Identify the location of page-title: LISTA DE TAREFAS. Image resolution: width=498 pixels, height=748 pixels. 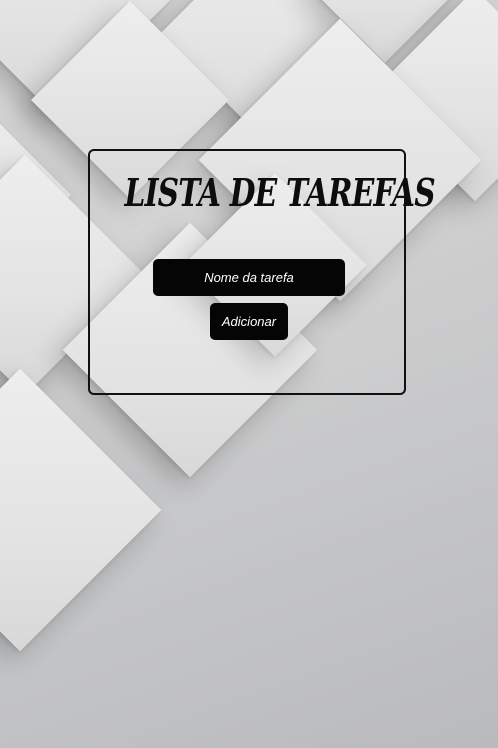
(280, 192).